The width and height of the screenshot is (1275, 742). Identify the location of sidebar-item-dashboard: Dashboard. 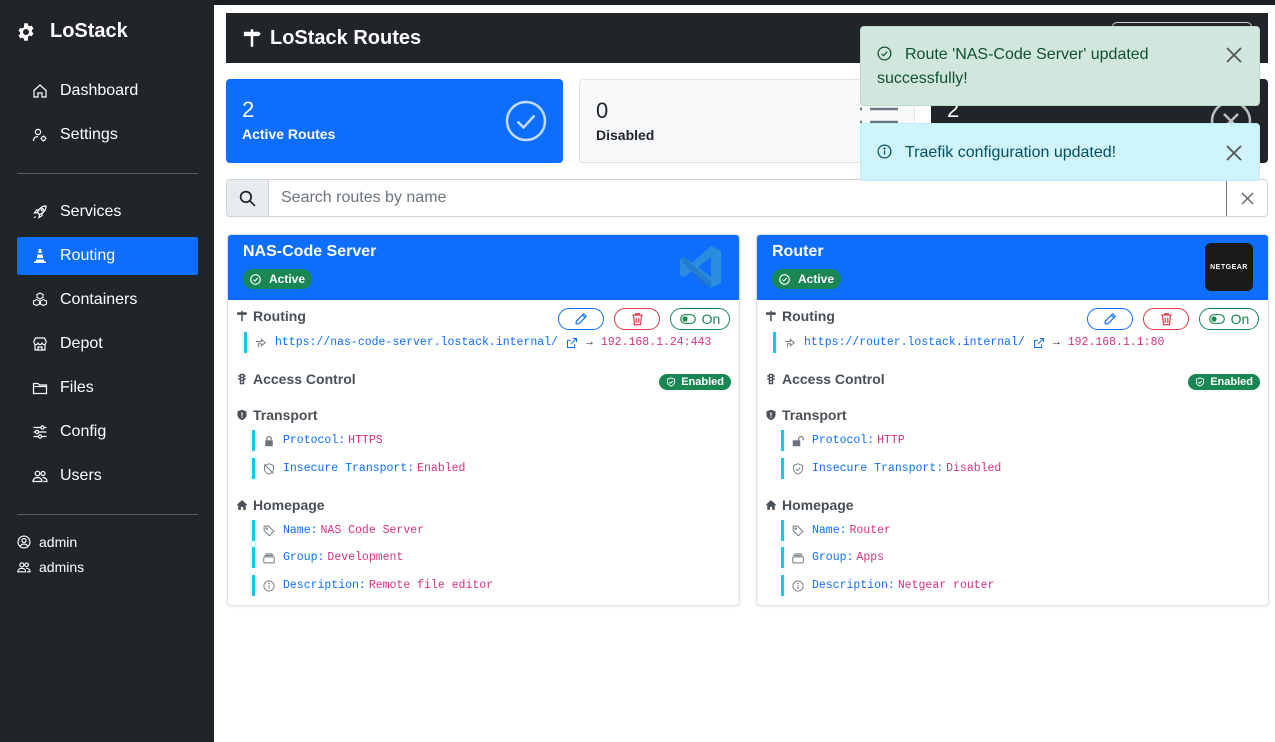
(107, 91).